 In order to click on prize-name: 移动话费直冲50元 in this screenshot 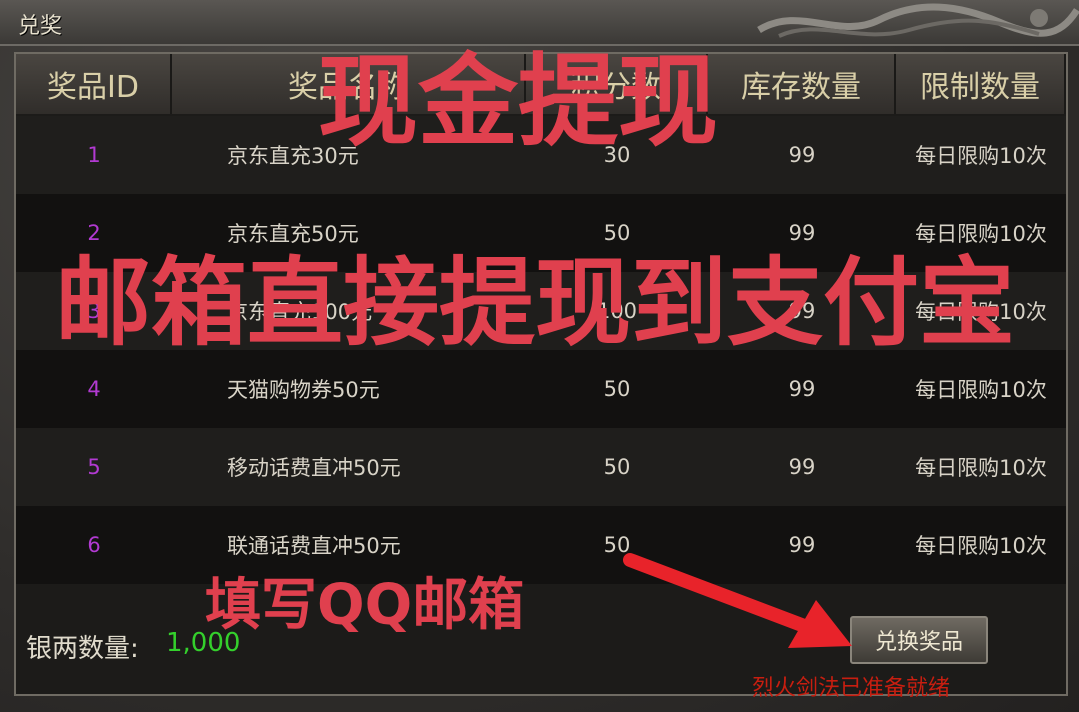, I will do `click(314, 468)`.